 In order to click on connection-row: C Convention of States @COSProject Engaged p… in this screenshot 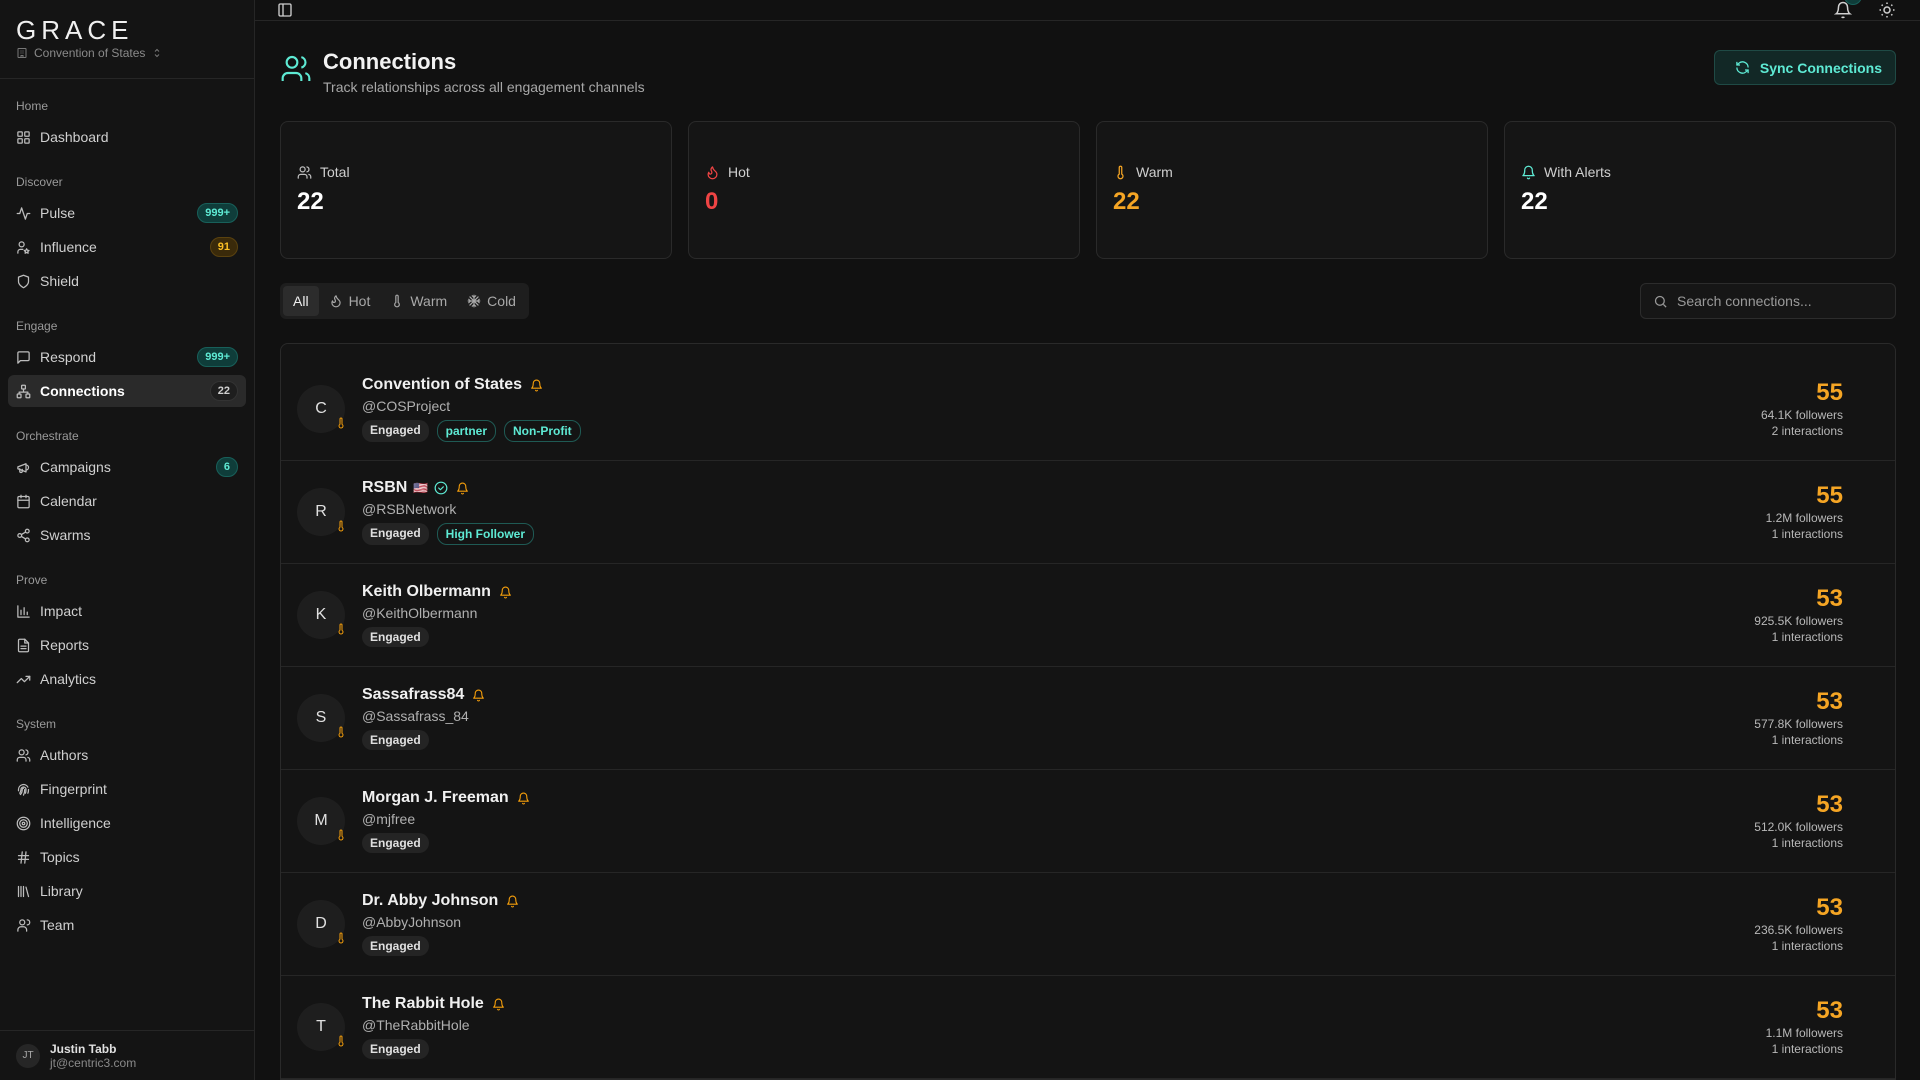, I will do `click(1088, 409)`.